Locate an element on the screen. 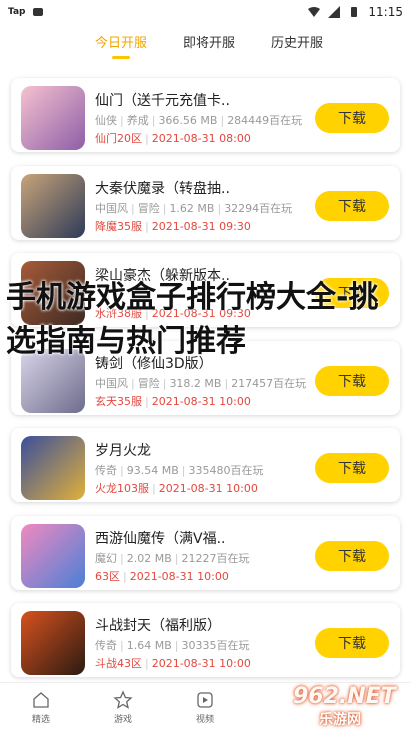 This screenshot has width=411, height=732. game-name: 大秦伏魔录（转盘抽.. is located at coordinates (162, 188).